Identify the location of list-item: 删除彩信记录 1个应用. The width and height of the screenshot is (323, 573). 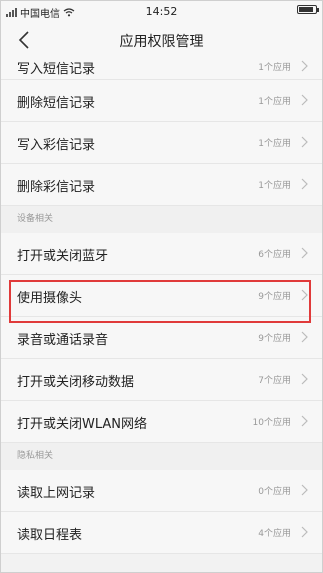
(161, 185).